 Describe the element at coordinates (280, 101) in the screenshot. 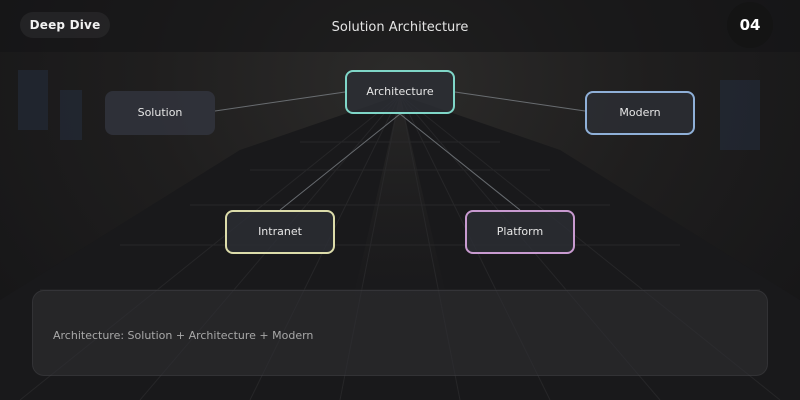

I see `edge-architecture-solution` at that location.